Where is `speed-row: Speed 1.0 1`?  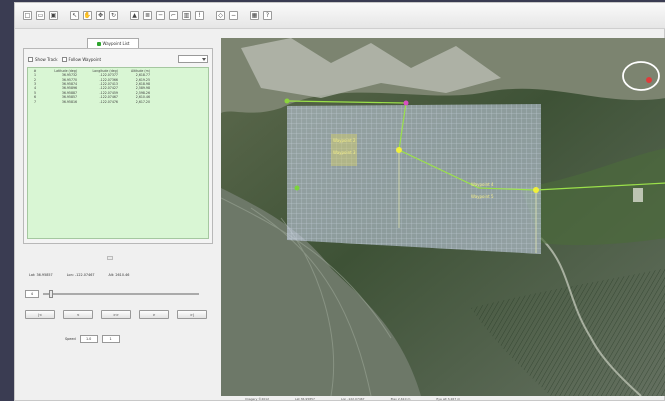
speed-row: Speed 1.0 1 is located at coordinates (120, 339).